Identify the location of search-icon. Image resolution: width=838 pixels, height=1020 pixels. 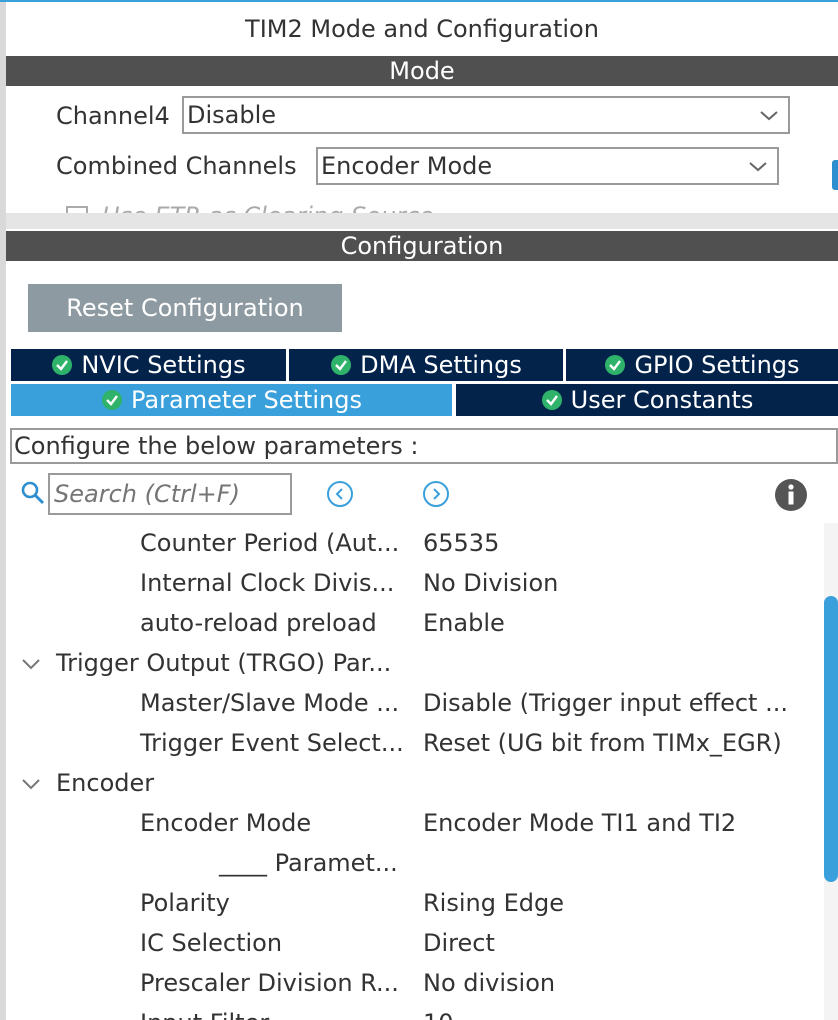
(33, 493).